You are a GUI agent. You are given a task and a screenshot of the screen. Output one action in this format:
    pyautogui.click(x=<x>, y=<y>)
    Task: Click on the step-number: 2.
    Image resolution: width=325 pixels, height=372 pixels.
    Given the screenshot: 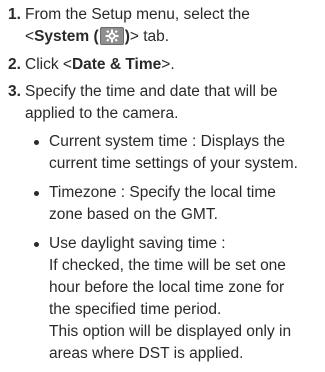 What is the action you would take?
    pyautogui.click(x=14, y=64)
    